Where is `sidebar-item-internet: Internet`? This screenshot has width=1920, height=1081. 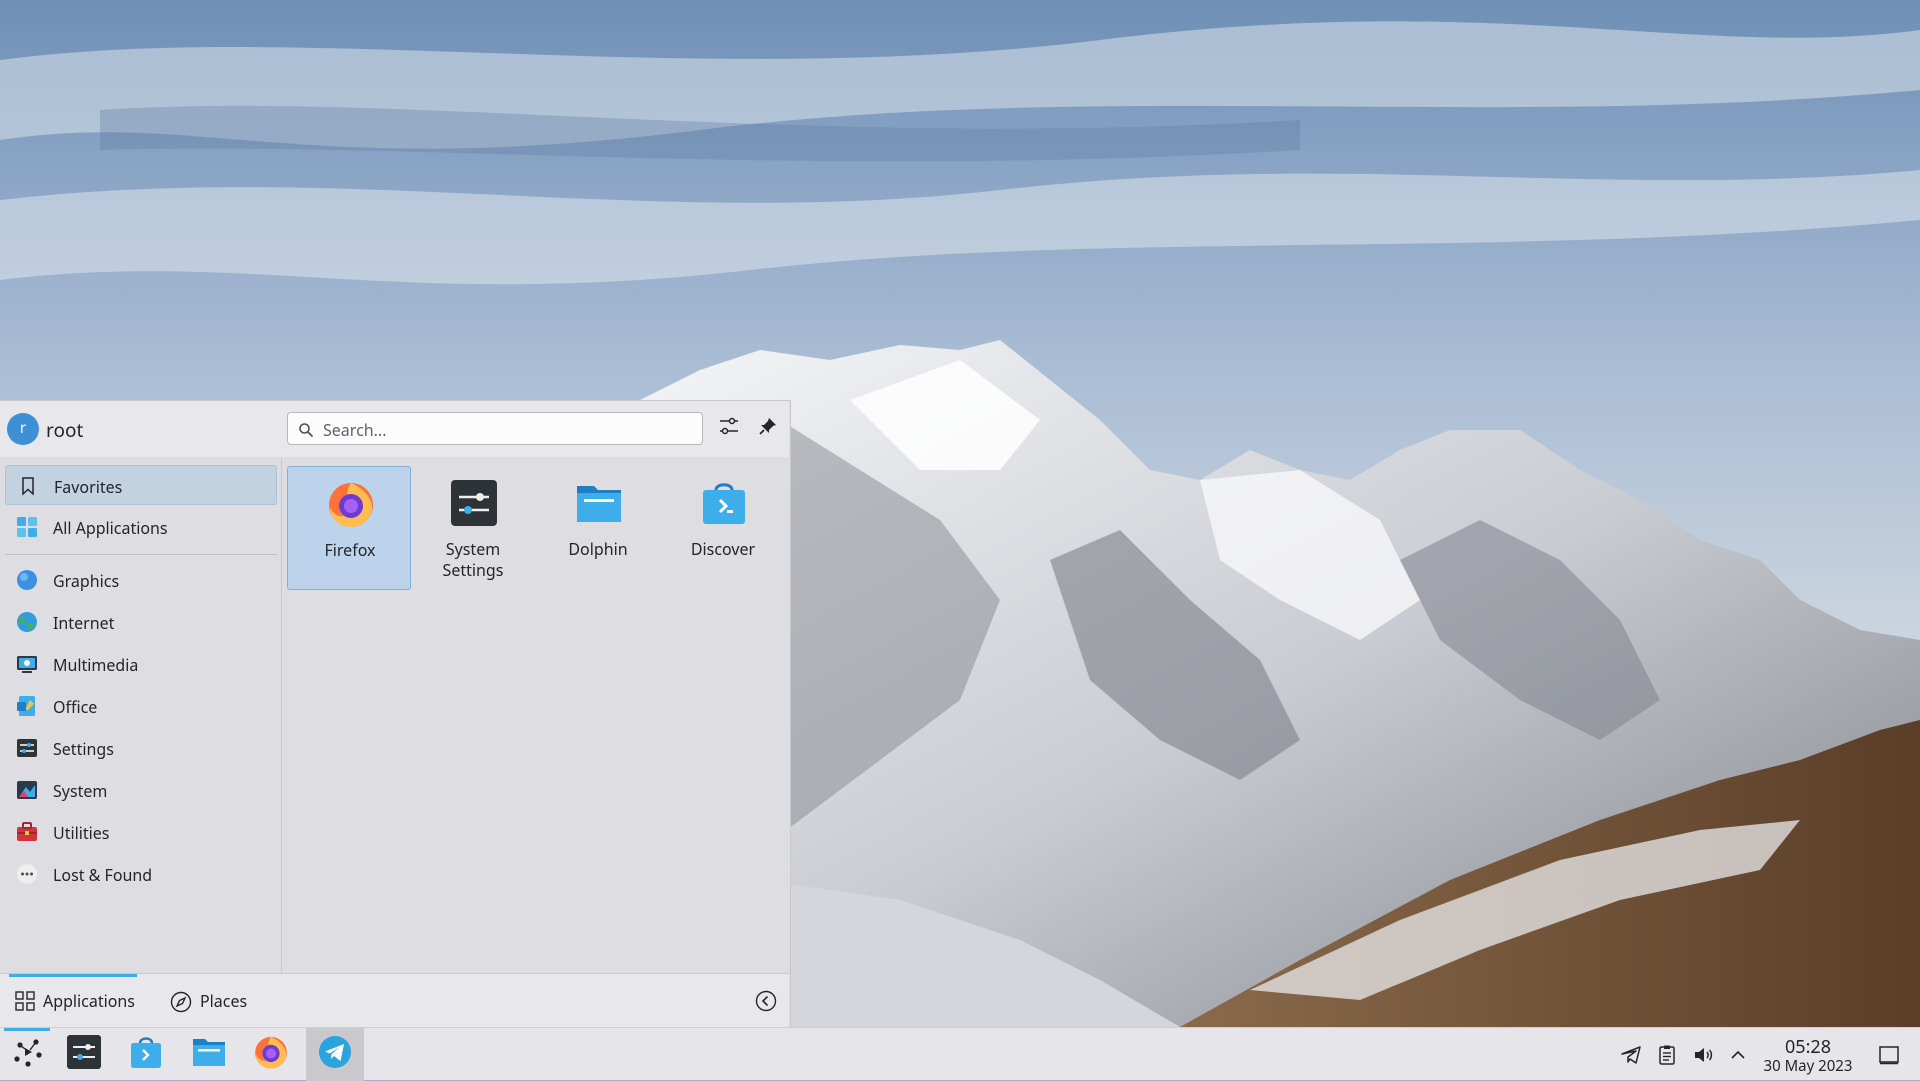 sidebar-item-internet: Internet is located at coordinates (141, 622).